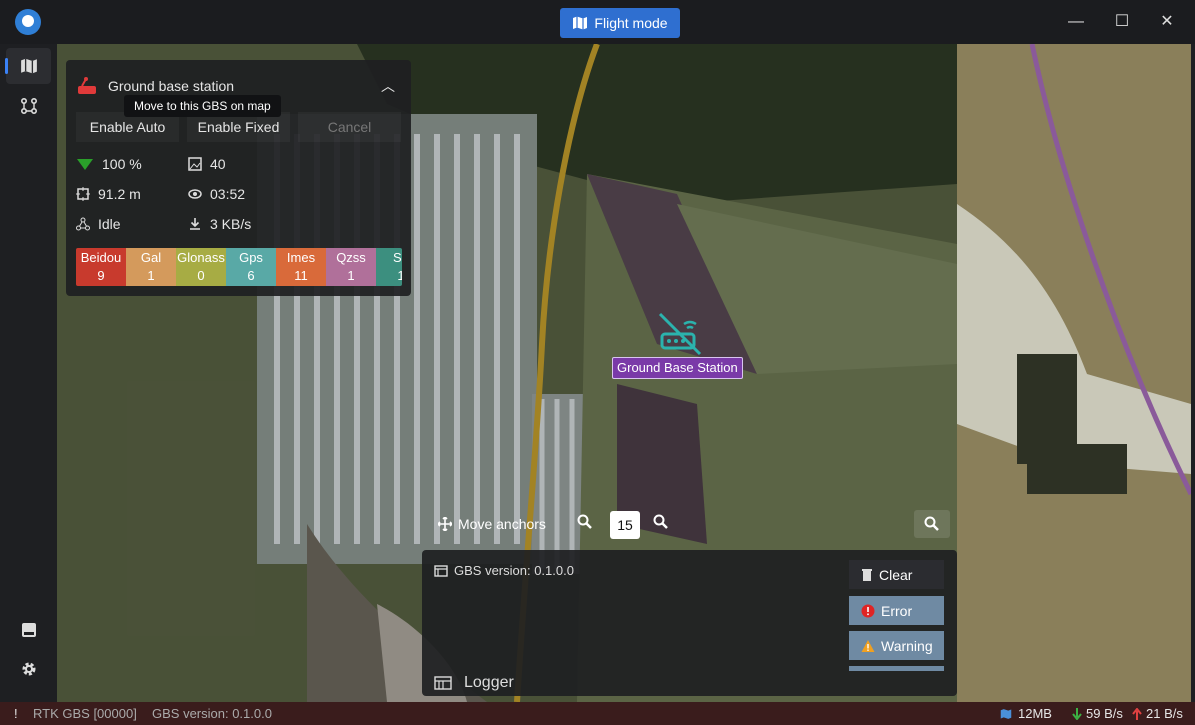 This screenshot has height=725, width=1195. What do you see at coordinates (251, 257) in the screenshot?
I see `satellite-name: Gps` at bounding box center [251, 257].